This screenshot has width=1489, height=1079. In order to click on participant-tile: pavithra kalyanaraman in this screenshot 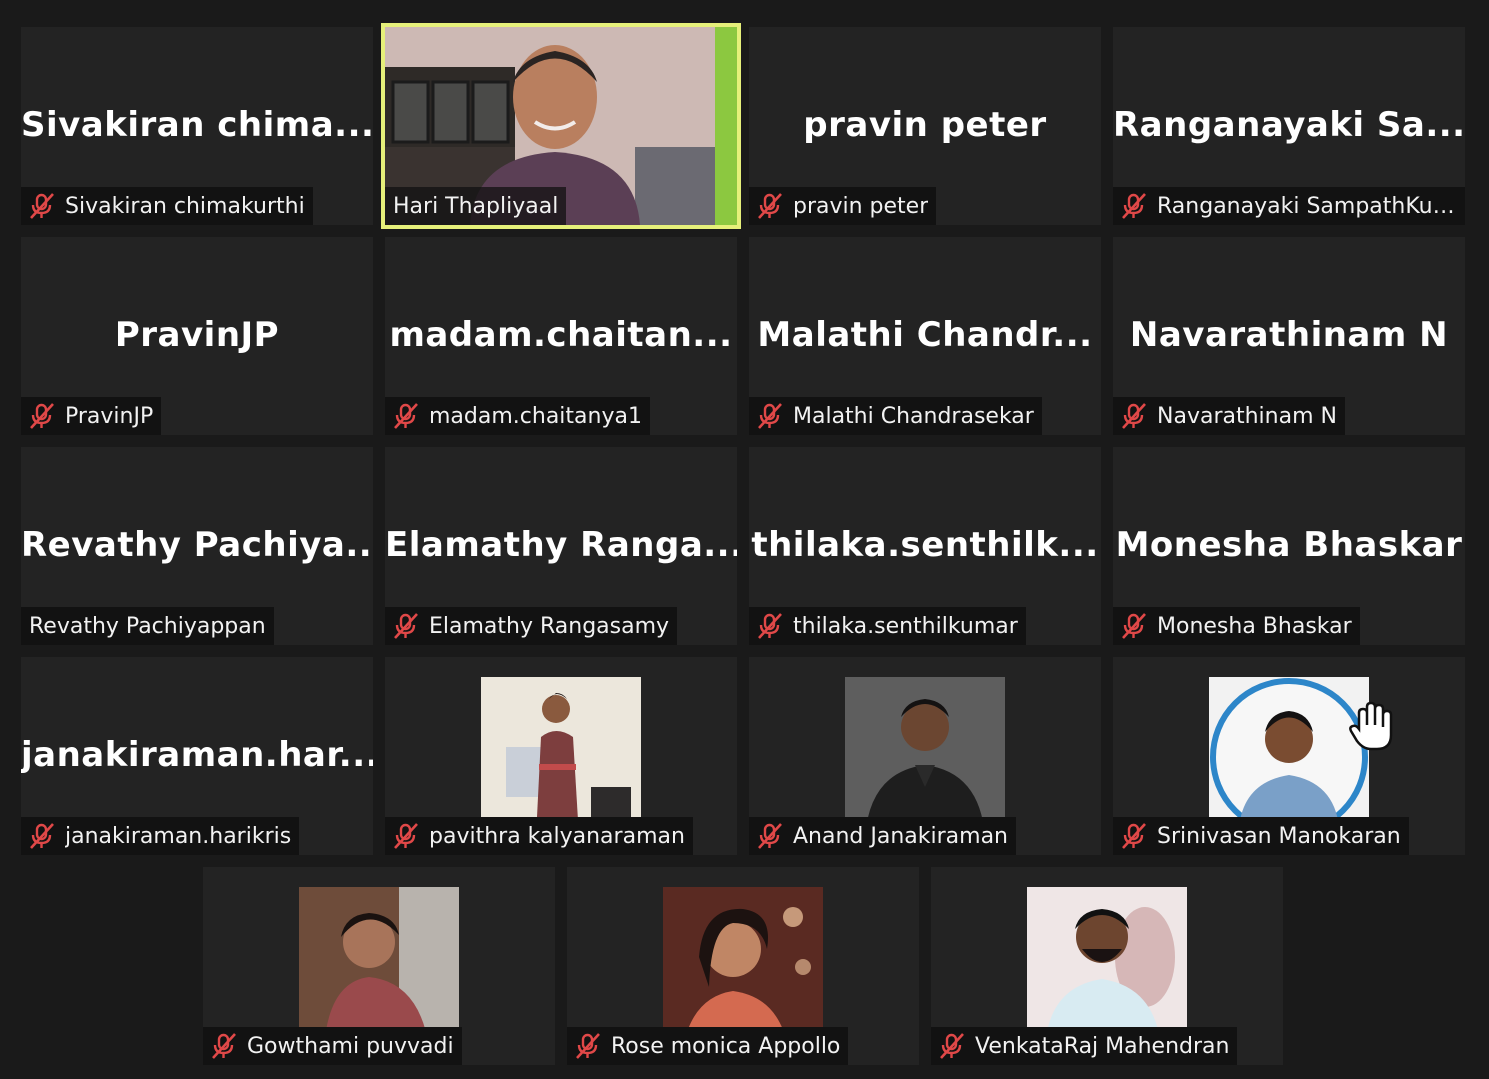, I will do `click(561, 756)`.